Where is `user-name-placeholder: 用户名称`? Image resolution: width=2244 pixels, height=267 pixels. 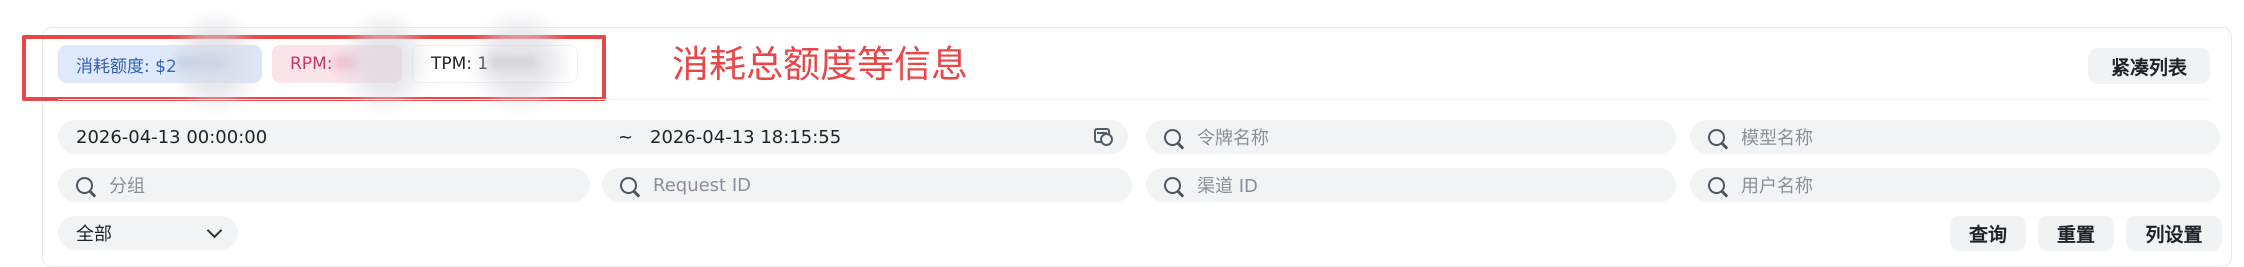 user-name-placeholder: 用户名称 is located at coordinates (1777, 186).